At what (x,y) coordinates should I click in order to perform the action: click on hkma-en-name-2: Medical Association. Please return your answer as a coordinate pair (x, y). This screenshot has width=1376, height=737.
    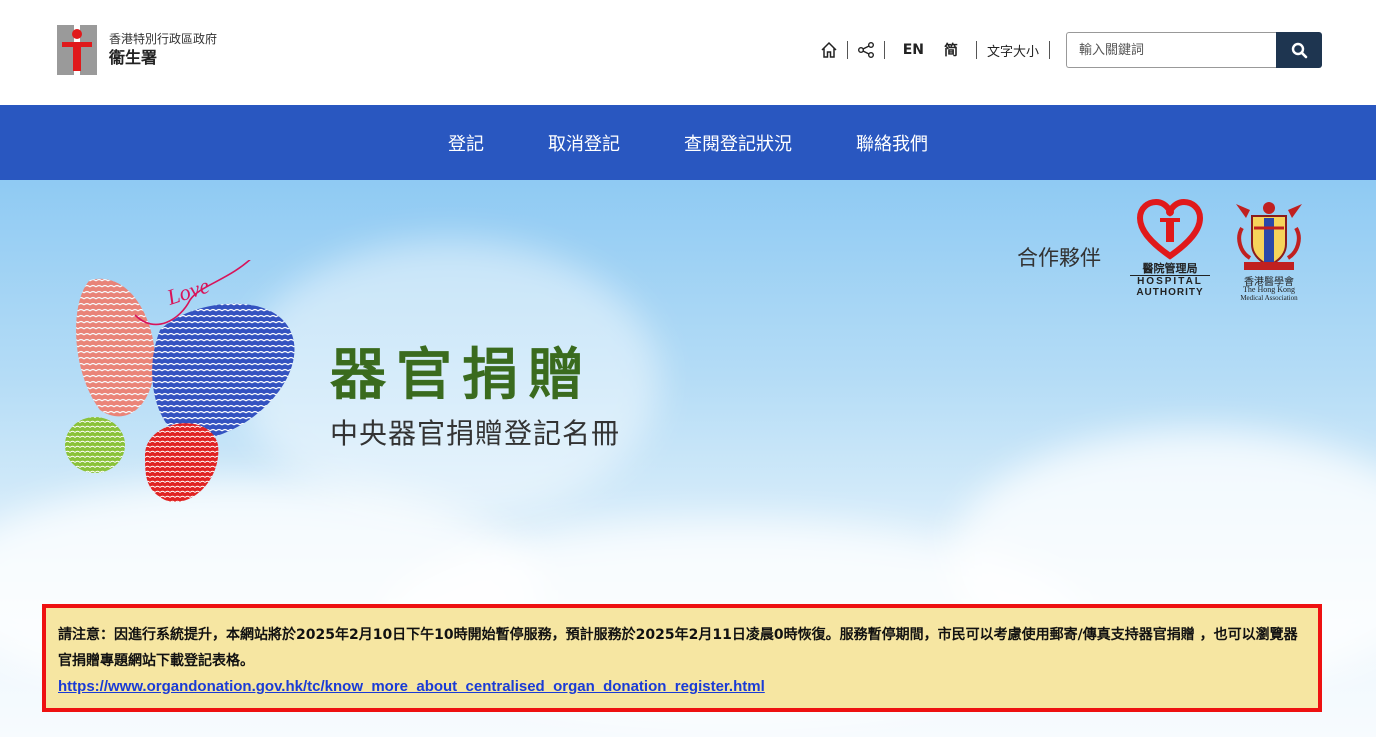
    Looking at the image, I should click on (1269, 298).